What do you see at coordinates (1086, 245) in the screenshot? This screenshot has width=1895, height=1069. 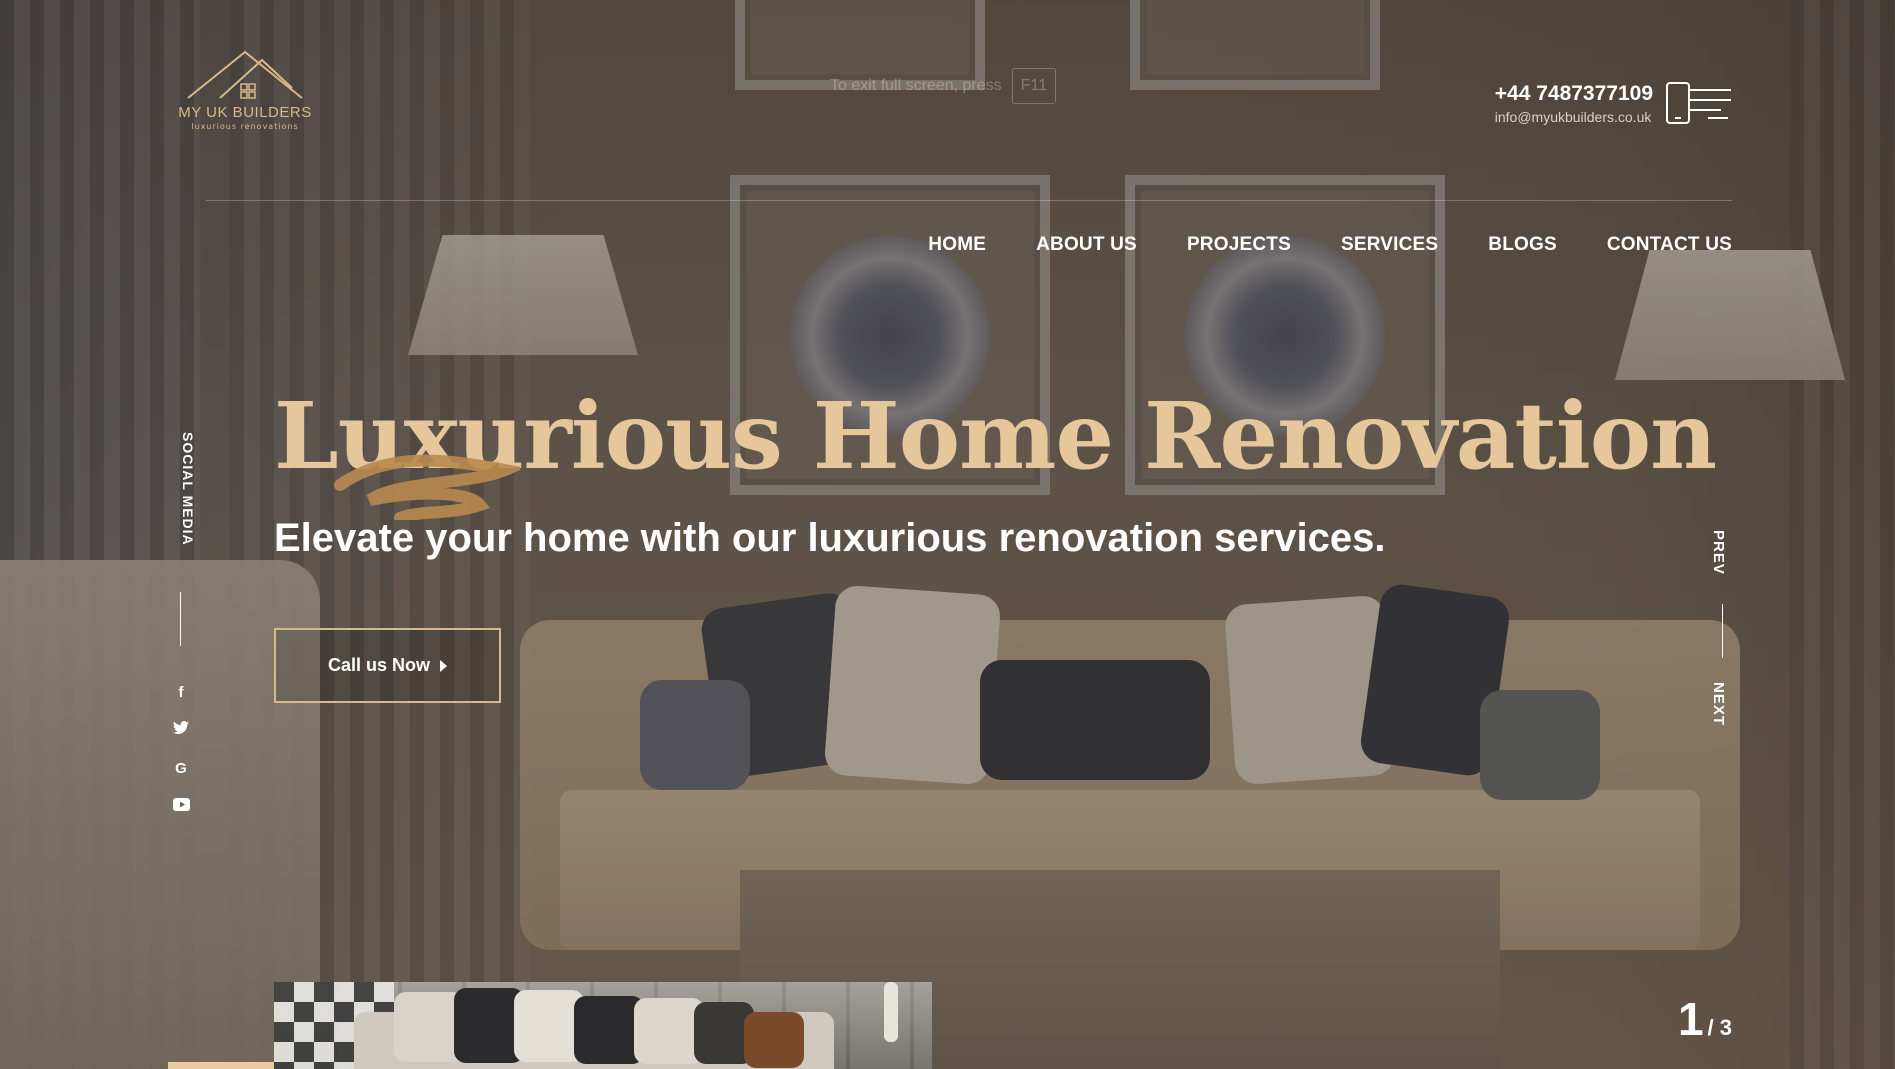 I see `nav-item-about-us: ABOUT US` at bounding box center [1086, 245].